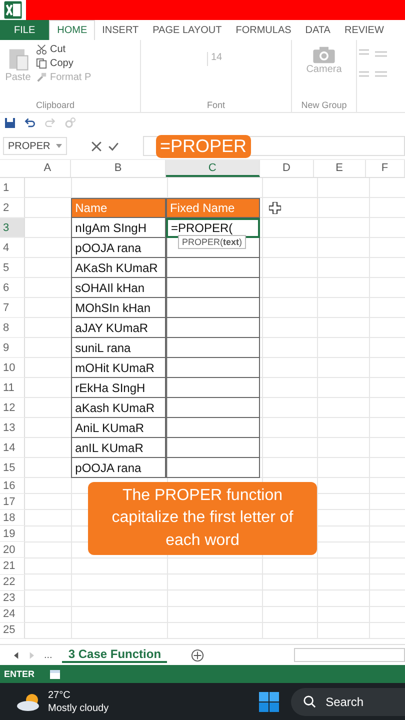  I want to click on ribbon-tab: FILE, so click(25, 30).